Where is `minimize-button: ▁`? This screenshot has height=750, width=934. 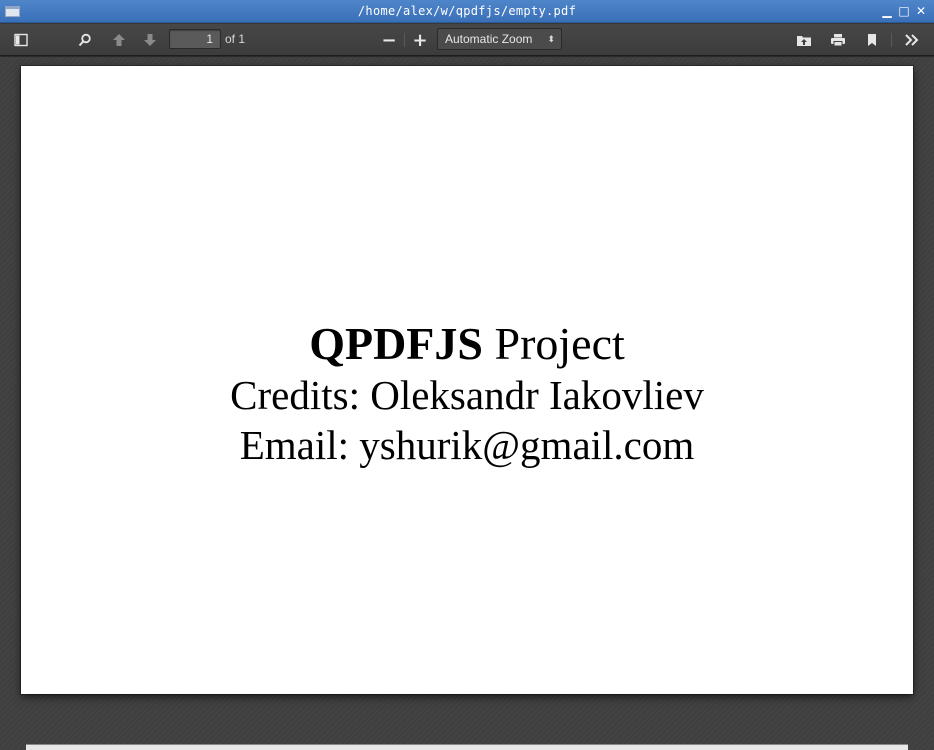
minimize-button: ▁ is located at coordinates (887, 11).